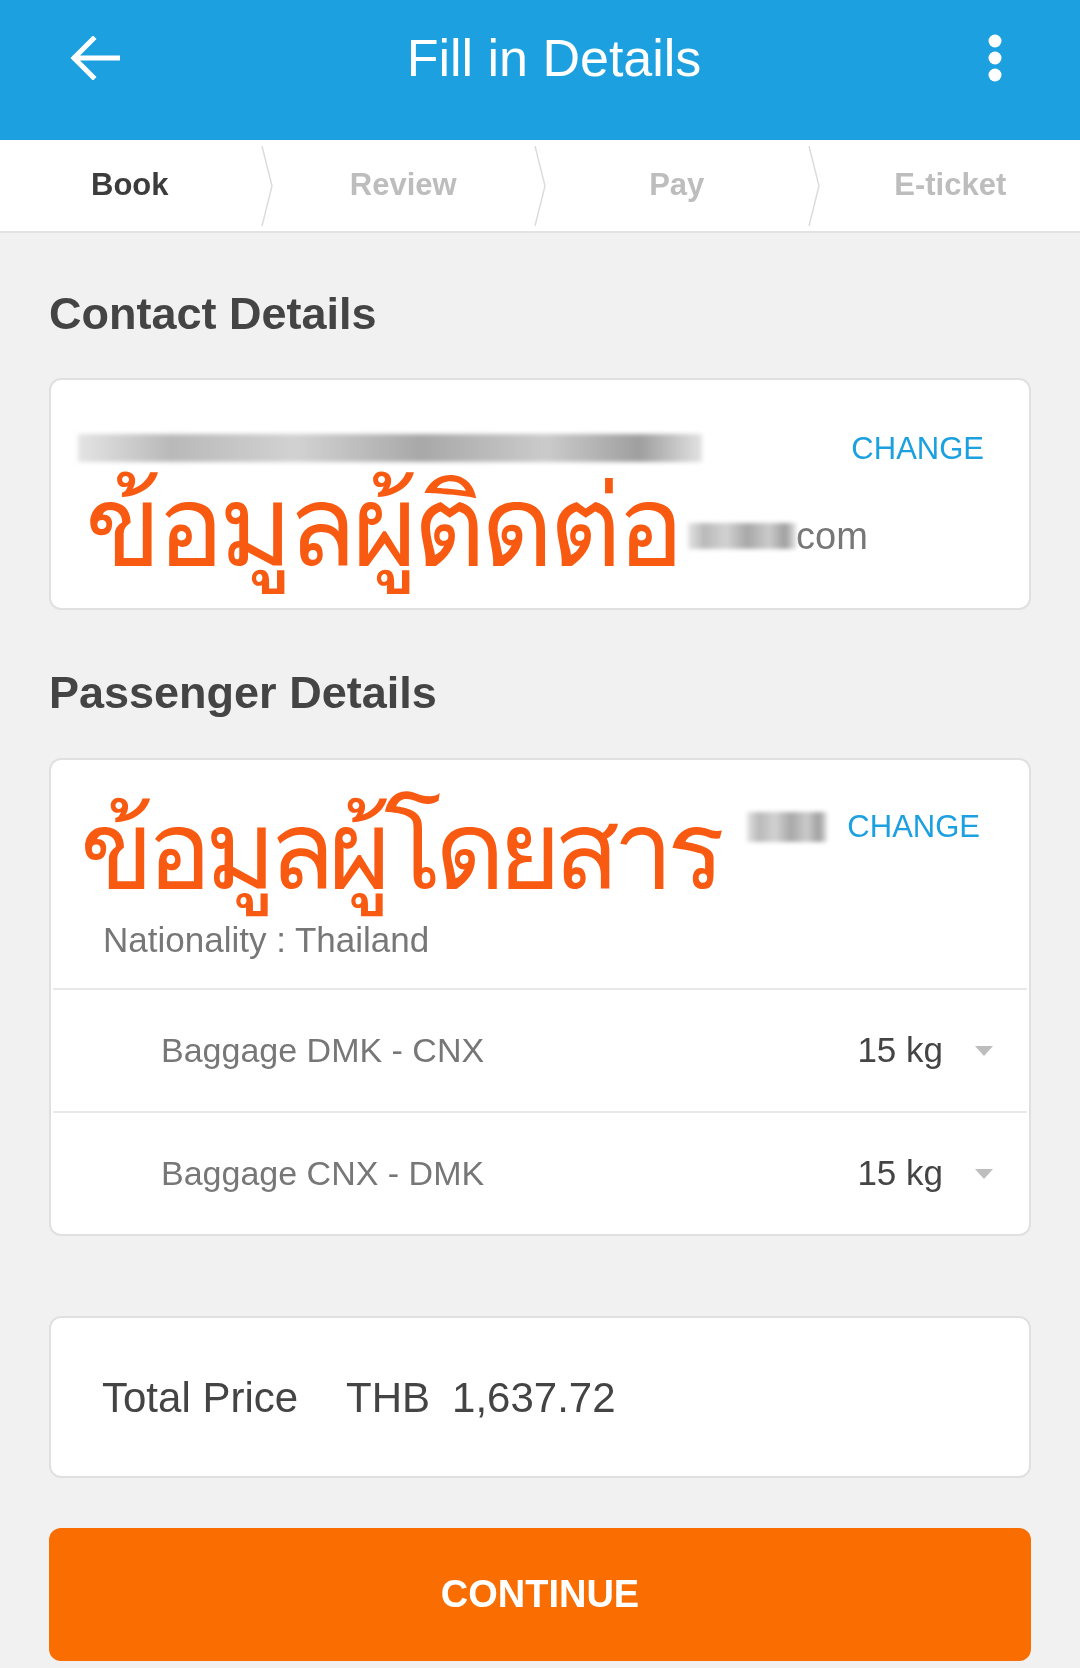  Describe the element at coordinates (995, 58) in the screenshot. I see `more-options-icon` at that location.